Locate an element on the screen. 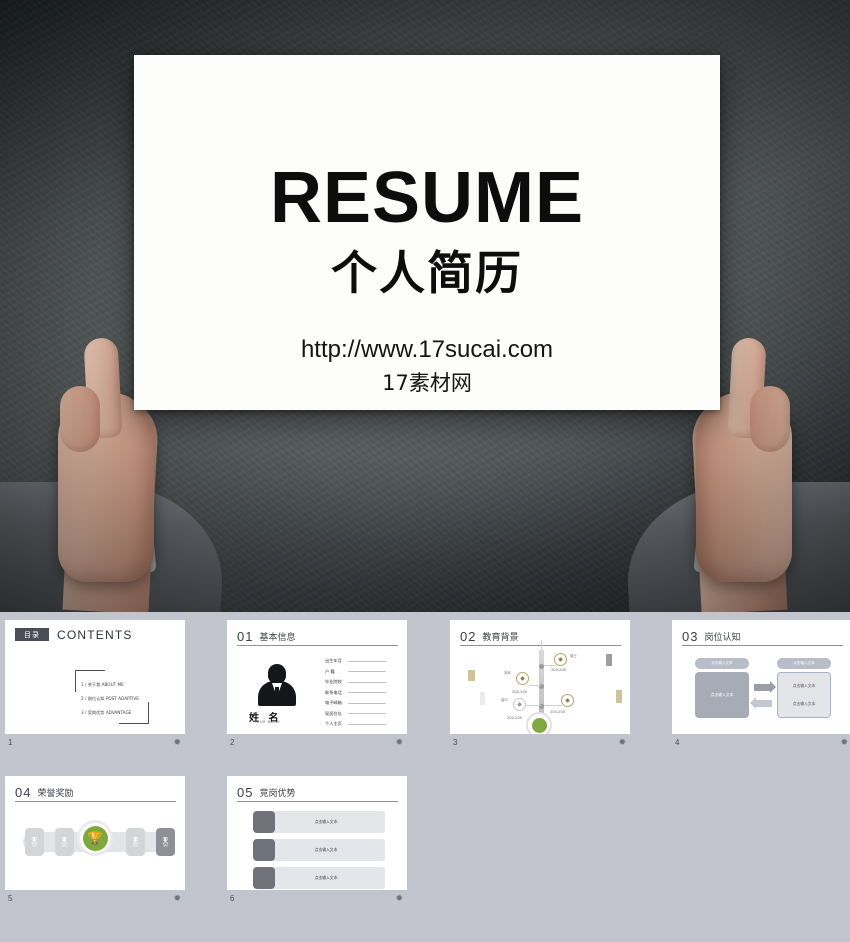 This screenshot has width=850, height=942. cover-subtitle: 个人简历 is located at coordinates (427, 273).